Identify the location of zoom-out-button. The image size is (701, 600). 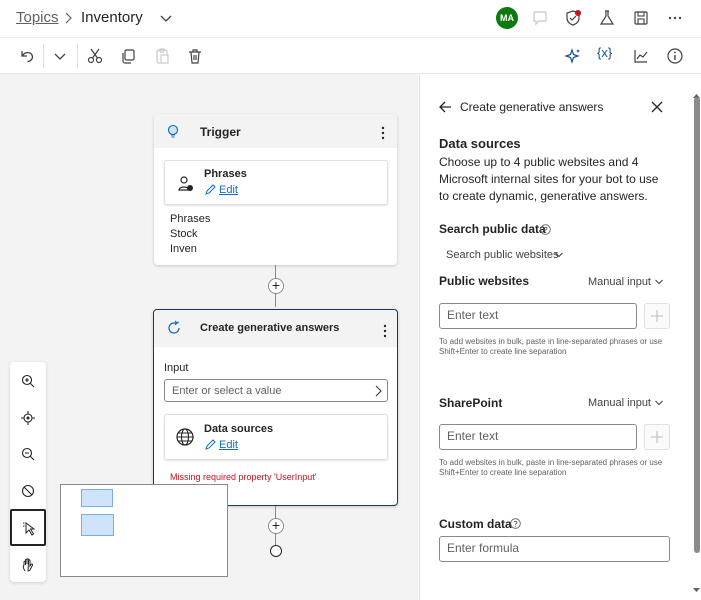
(28, 454).